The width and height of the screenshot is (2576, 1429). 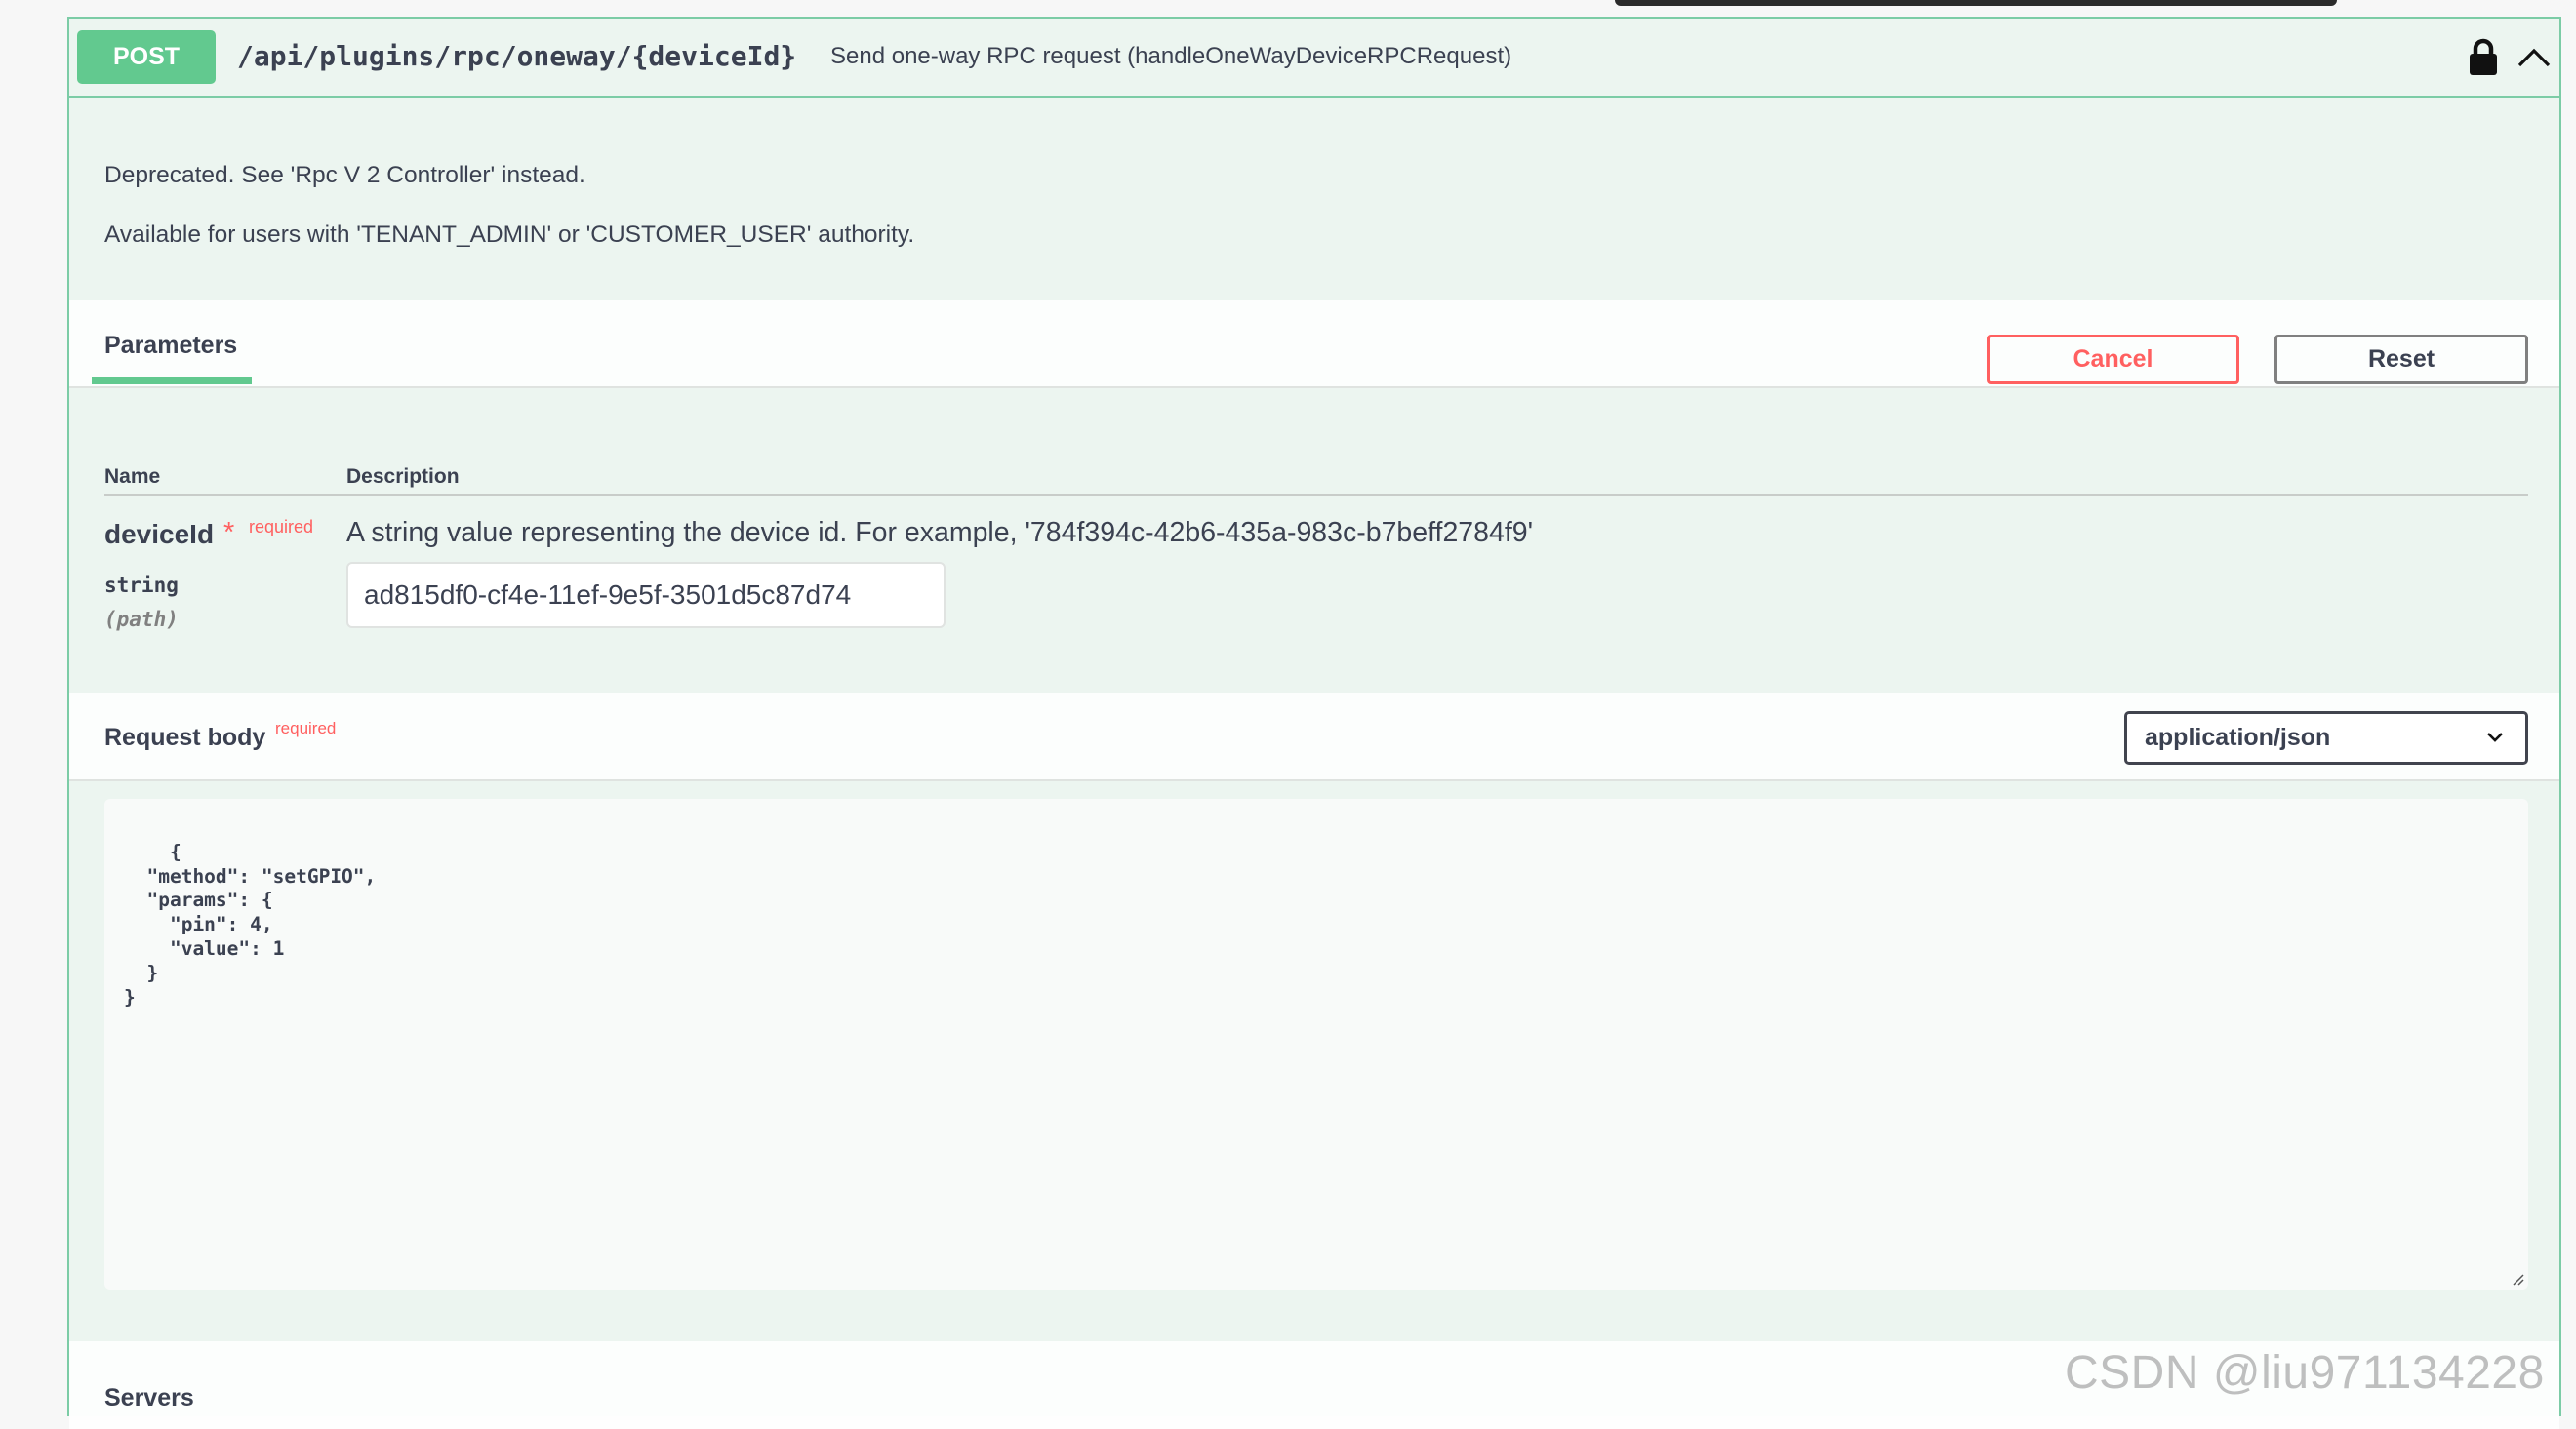 What do you see at coordinates (1976, 3) in the screenshot?
I see `overlay-fragment` at bounding box center [1976, 3].